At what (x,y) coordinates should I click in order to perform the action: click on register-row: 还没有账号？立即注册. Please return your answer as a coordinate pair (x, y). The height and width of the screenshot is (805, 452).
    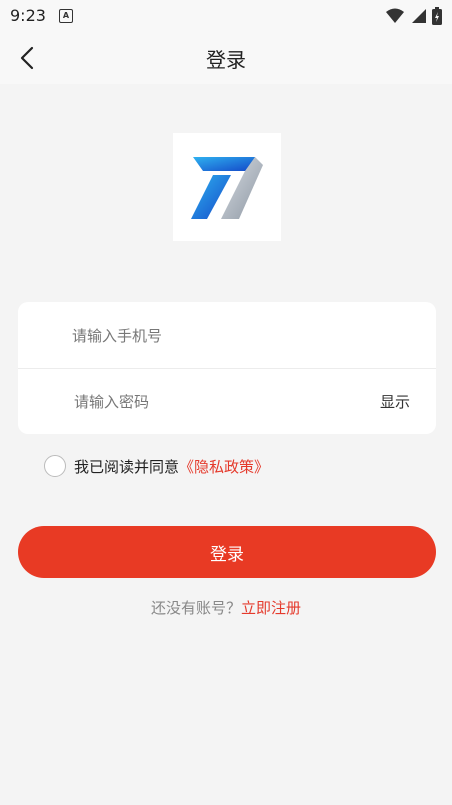
    Looking at the image, I should click on (226, 607).